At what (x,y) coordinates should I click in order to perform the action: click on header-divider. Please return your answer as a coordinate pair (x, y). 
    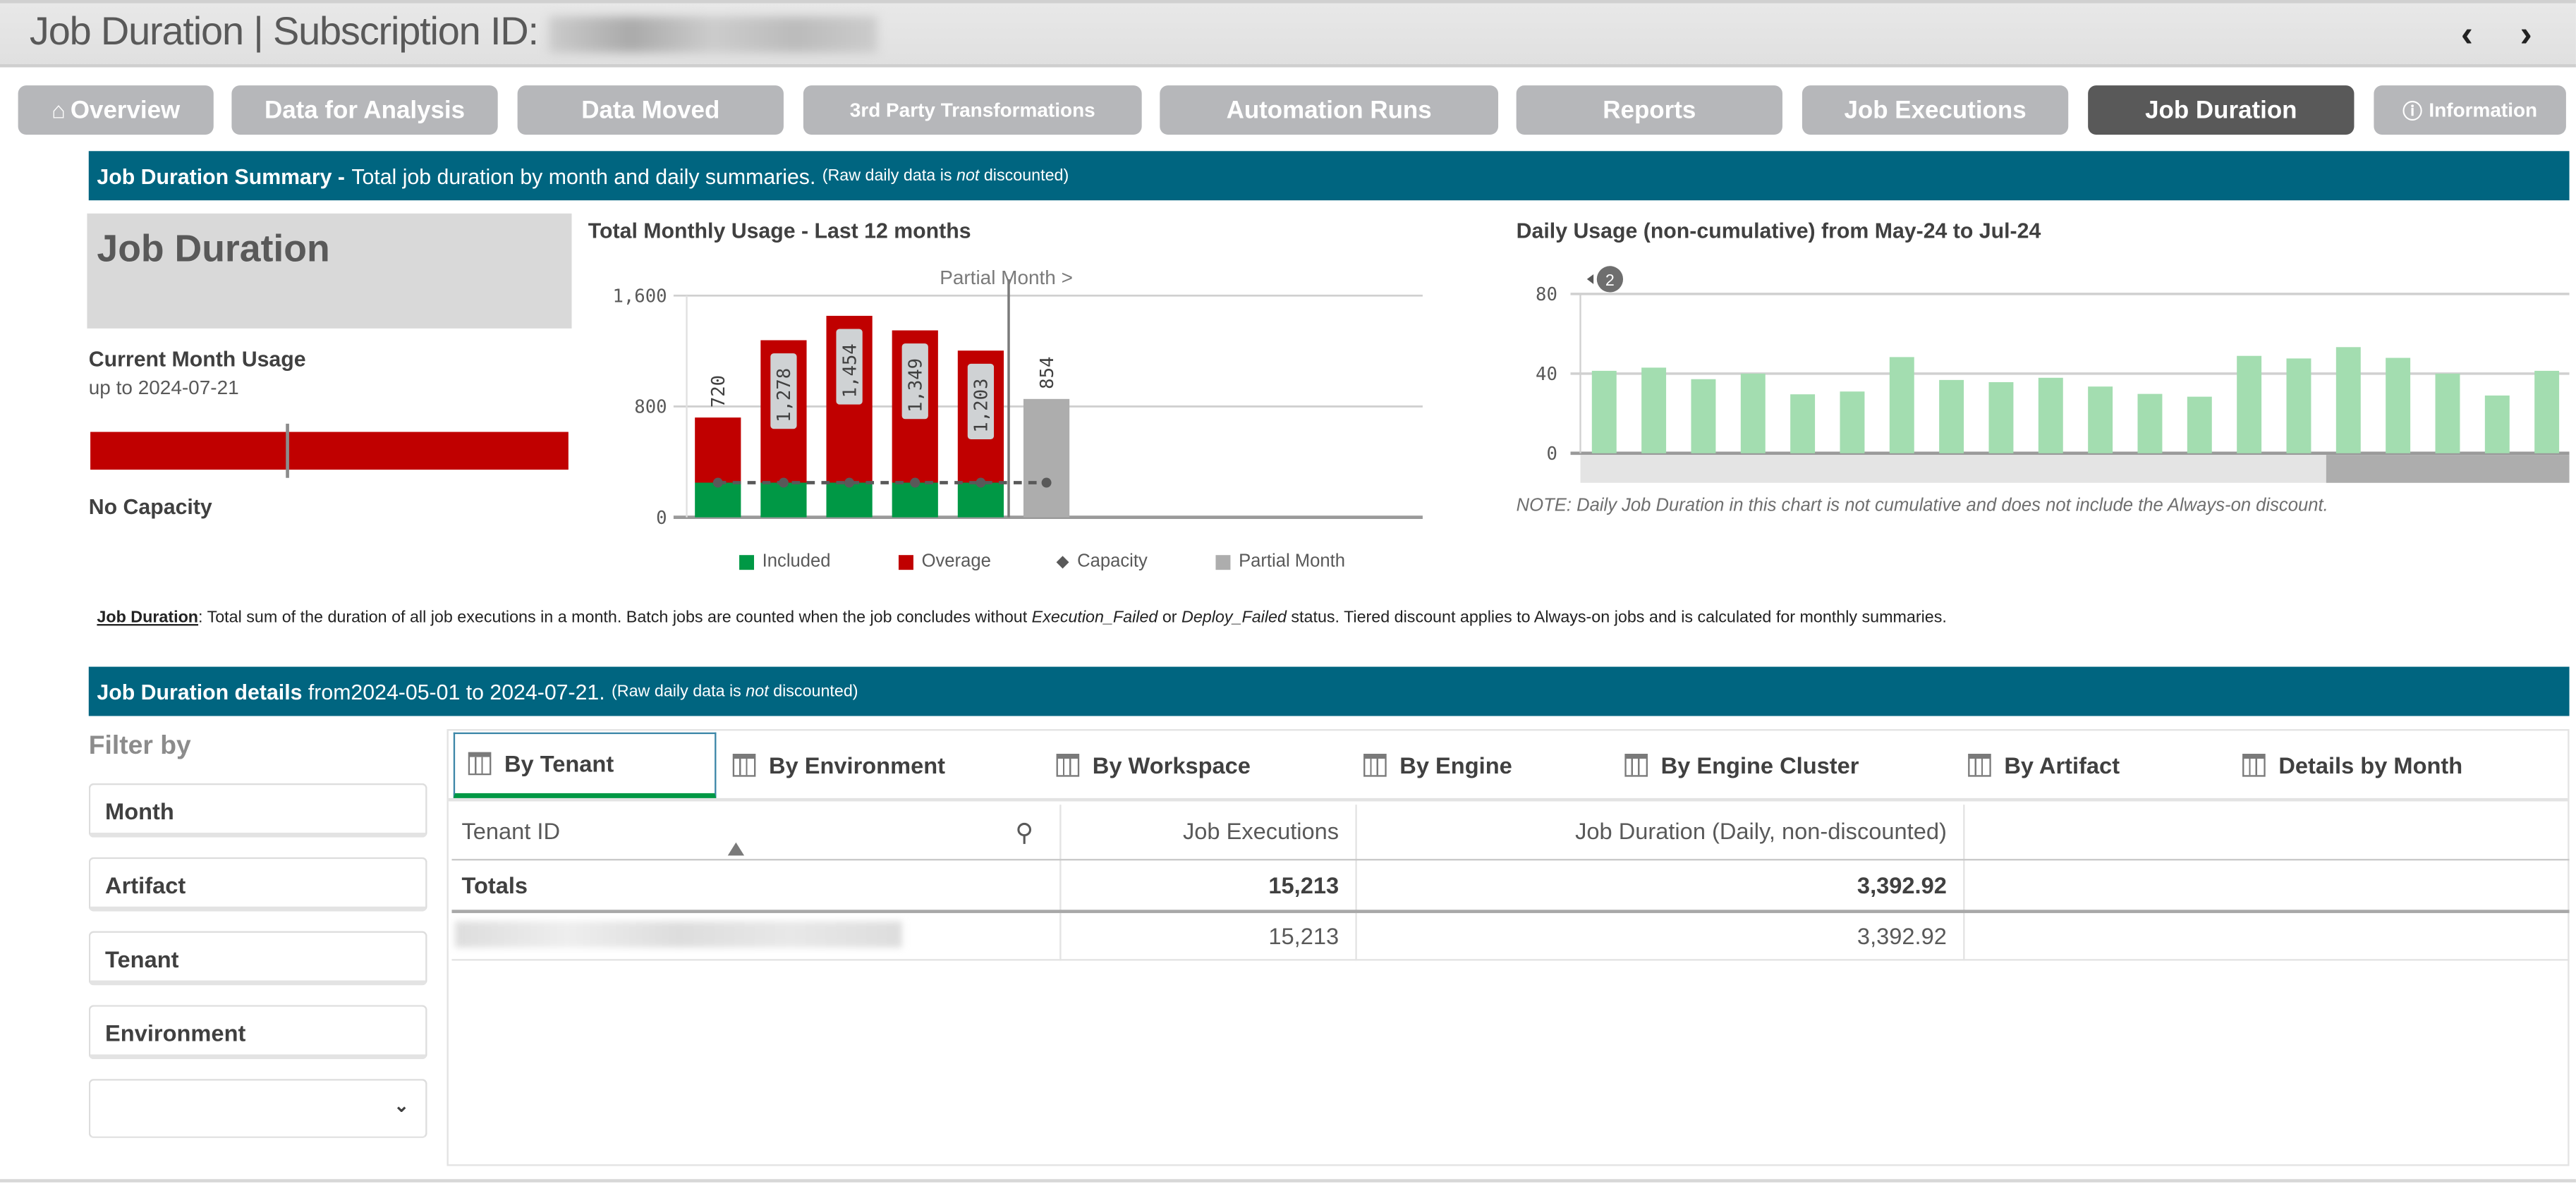
    Looking at the image, I should click on (1510, 860).